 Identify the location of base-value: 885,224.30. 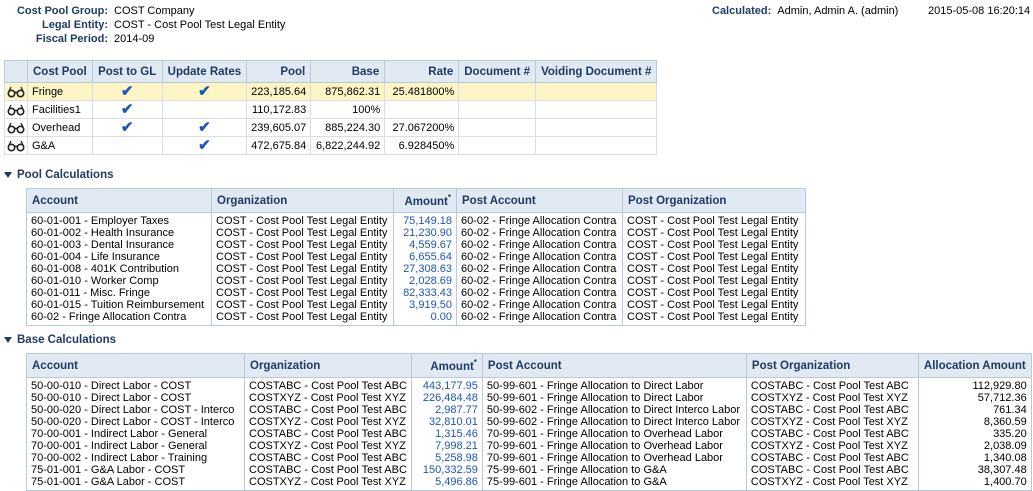
(348, 127).